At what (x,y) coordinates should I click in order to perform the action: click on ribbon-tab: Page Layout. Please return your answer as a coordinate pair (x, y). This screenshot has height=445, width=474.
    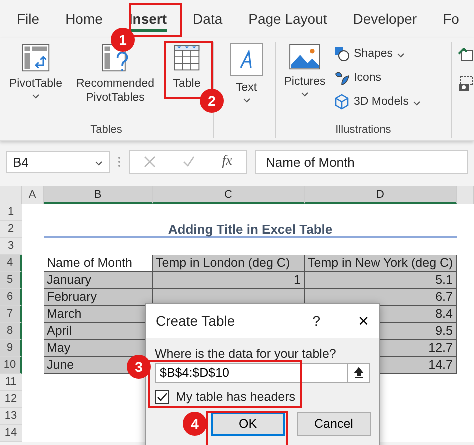
    Looking at the image, I should click on (288, 19).